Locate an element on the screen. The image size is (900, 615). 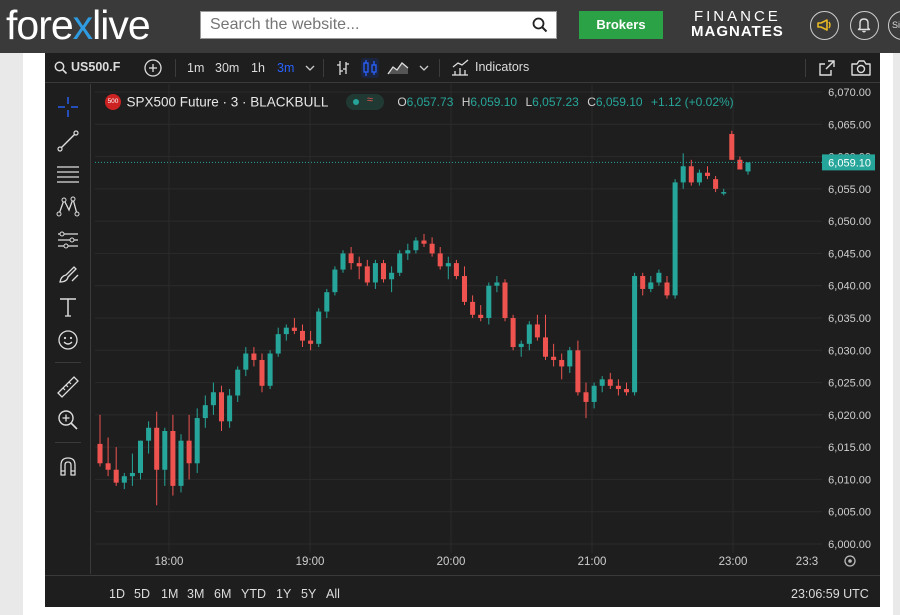
high-value: 6,059.10 is located at coordinates (494, 102).